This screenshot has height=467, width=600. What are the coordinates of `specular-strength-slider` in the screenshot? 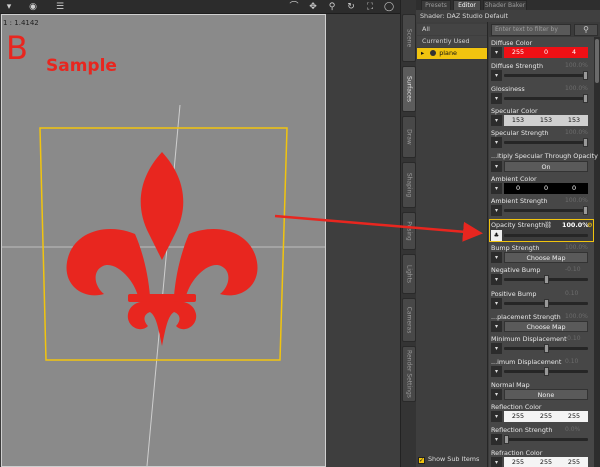 It's located at (546, 142).